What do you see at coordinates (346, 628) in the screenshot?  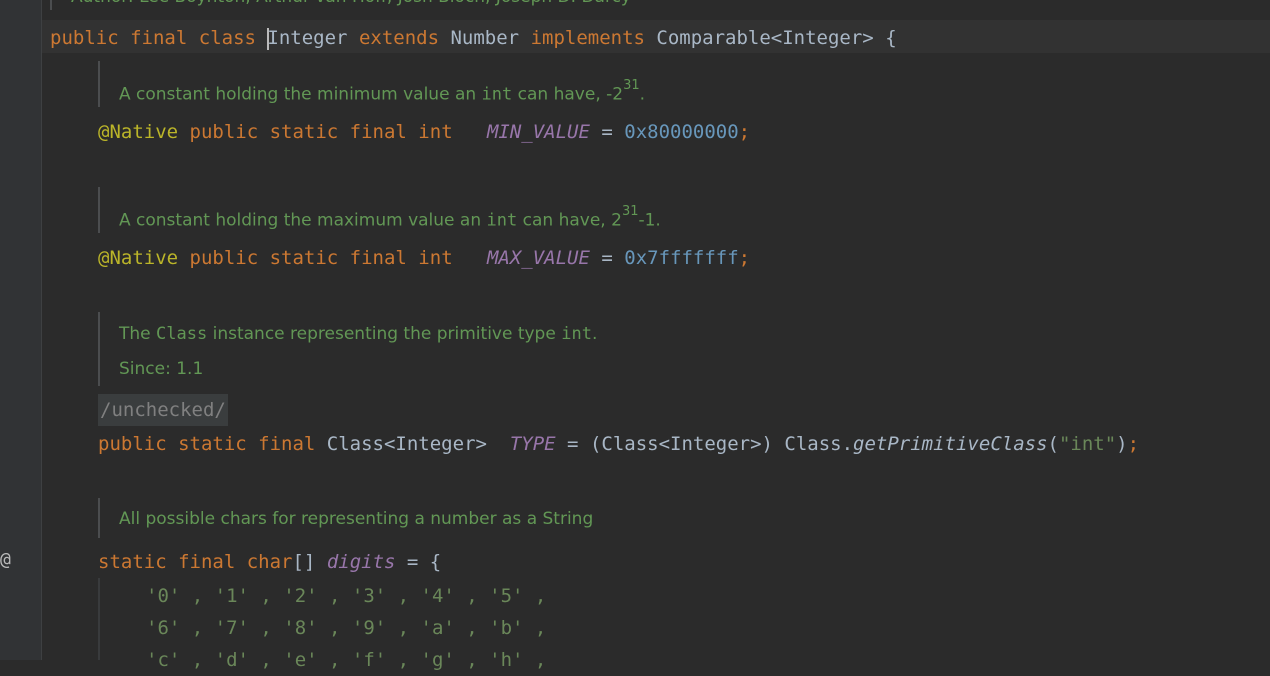 I see `digits-row-2: '6' , '7' , '8' , '9' , 'a' , 'b' ,` at bounding box center [346, 628].